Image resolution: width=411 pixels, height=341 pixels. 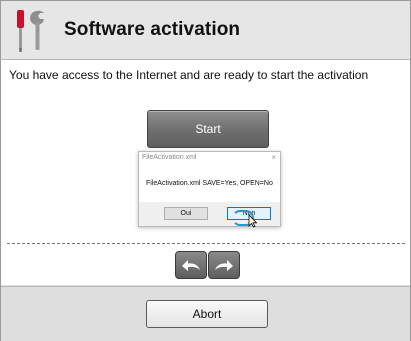 I want to click on back-button, so click(x=191, y=265).